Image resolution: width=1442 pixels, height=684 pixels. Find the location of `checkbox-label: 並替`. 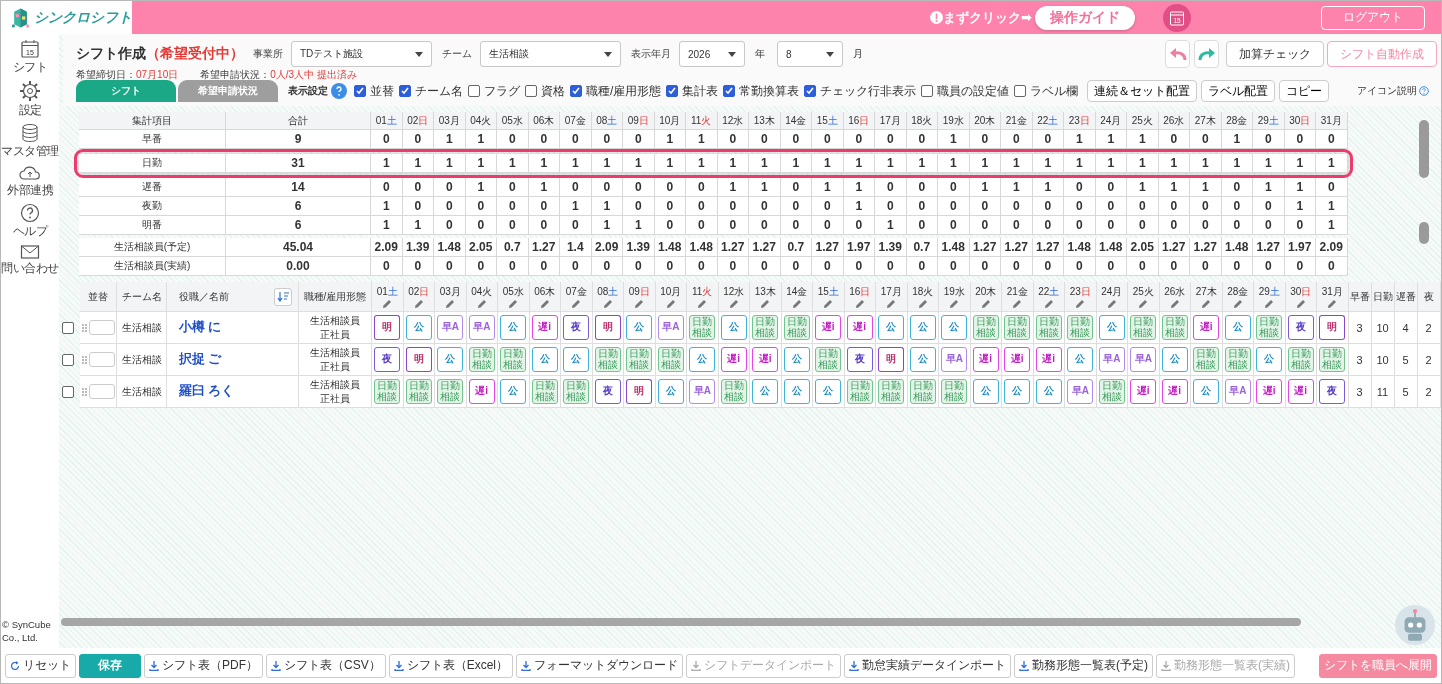

checkbox-label: 並替 is located at coordinates (382, 91).